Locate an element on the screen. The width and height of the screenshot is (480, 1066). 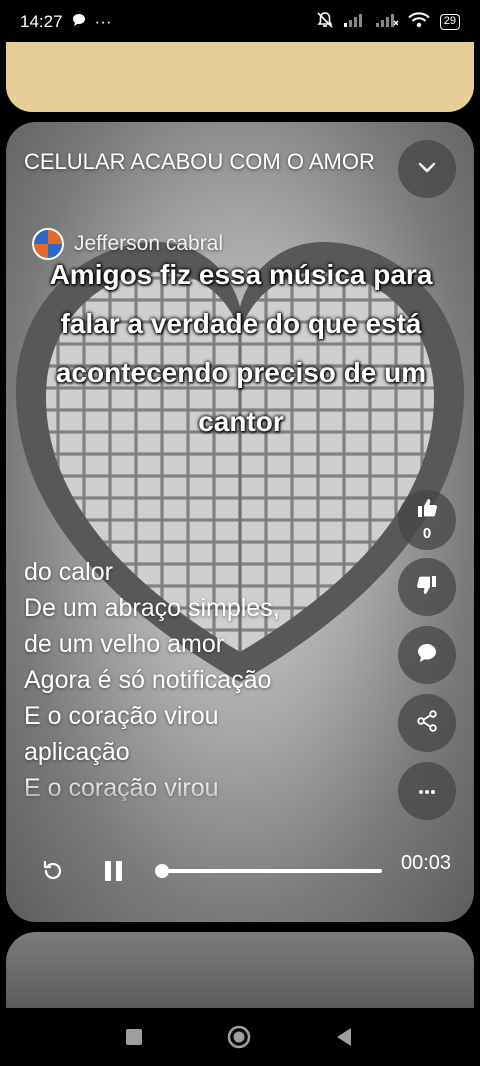
more-notifications: ··· is located at coordinates (103, 21).